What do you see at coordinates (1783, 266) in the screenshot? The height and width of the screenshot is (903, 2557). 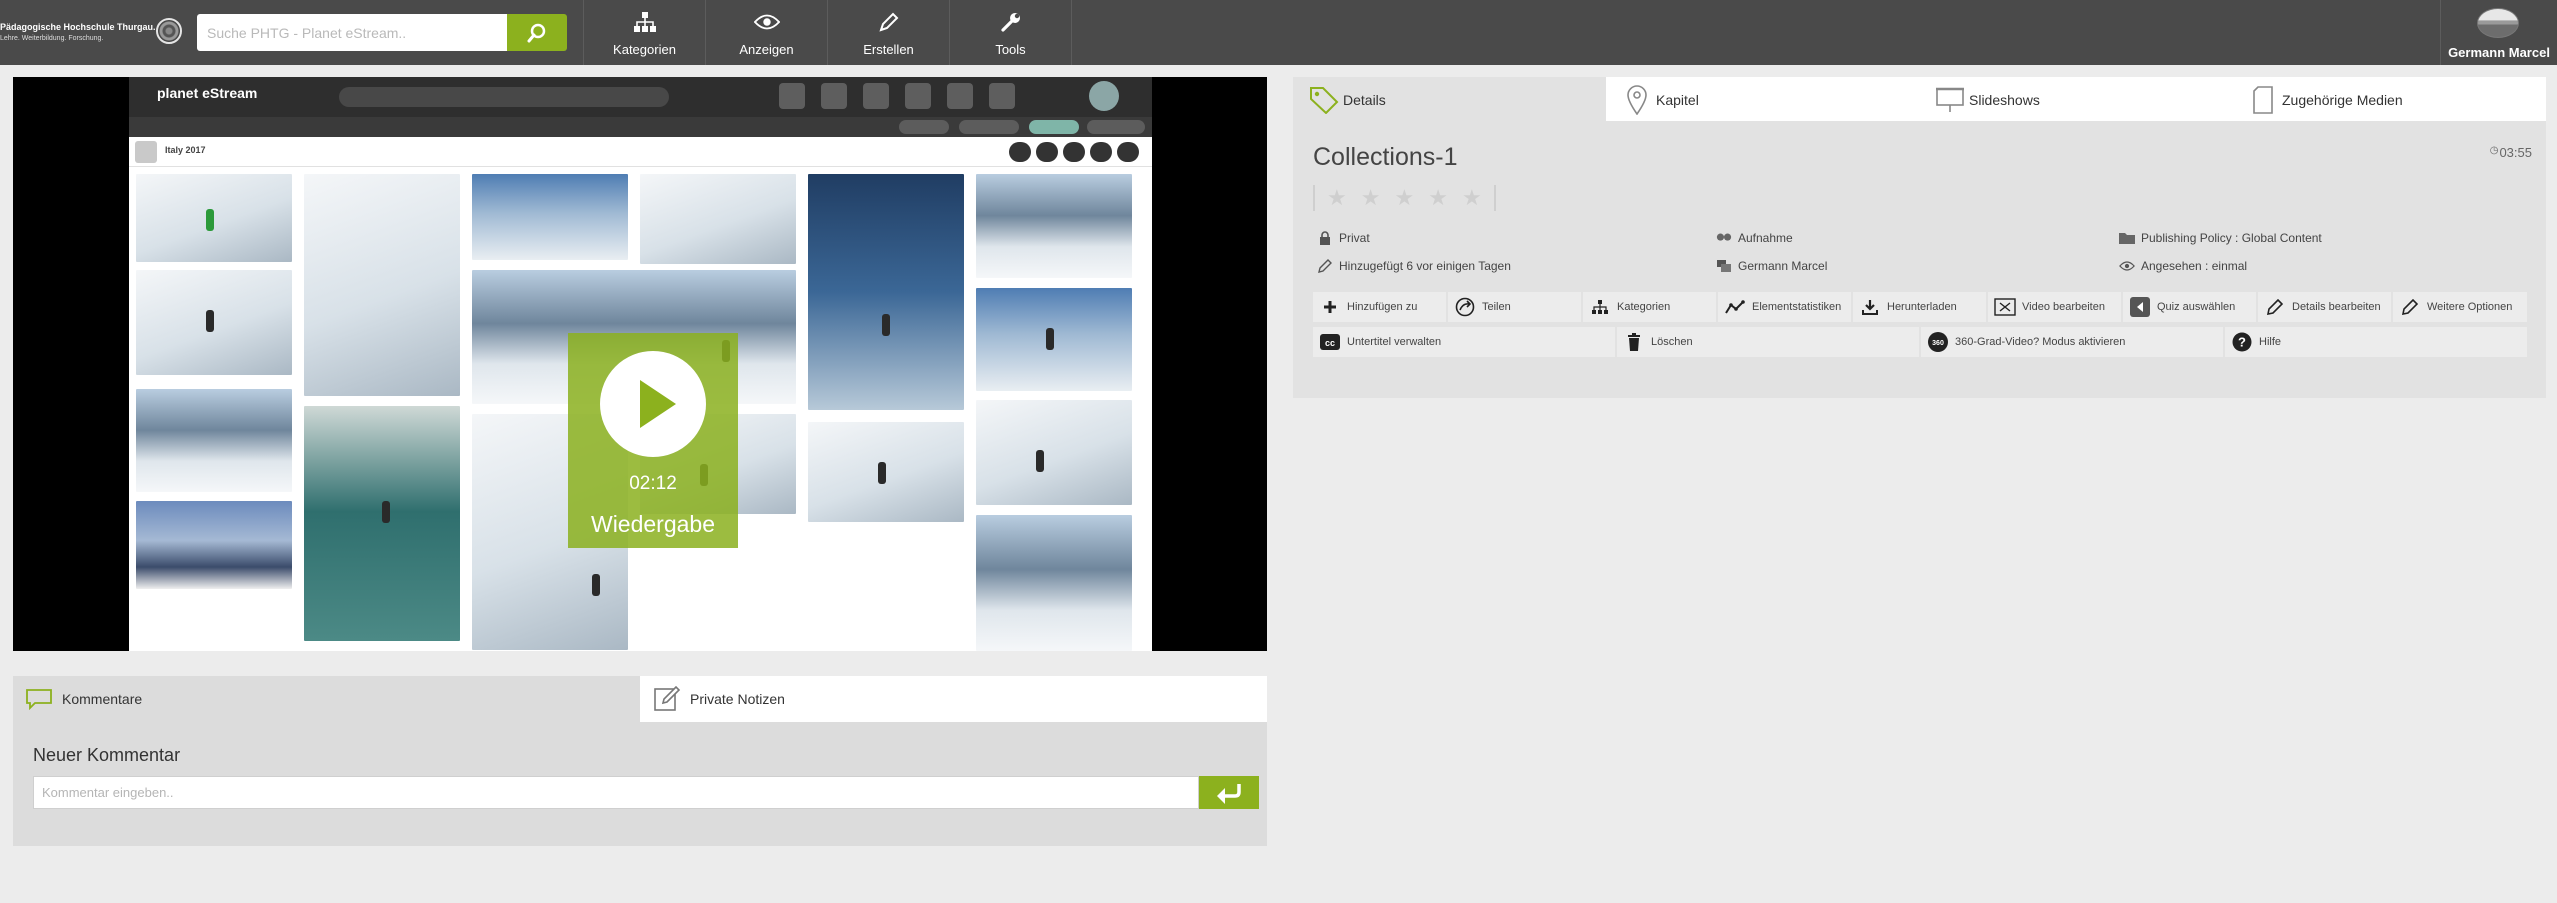 I see `meta-owner-text: Germann Marcel` at bounding box center [1783, 266].